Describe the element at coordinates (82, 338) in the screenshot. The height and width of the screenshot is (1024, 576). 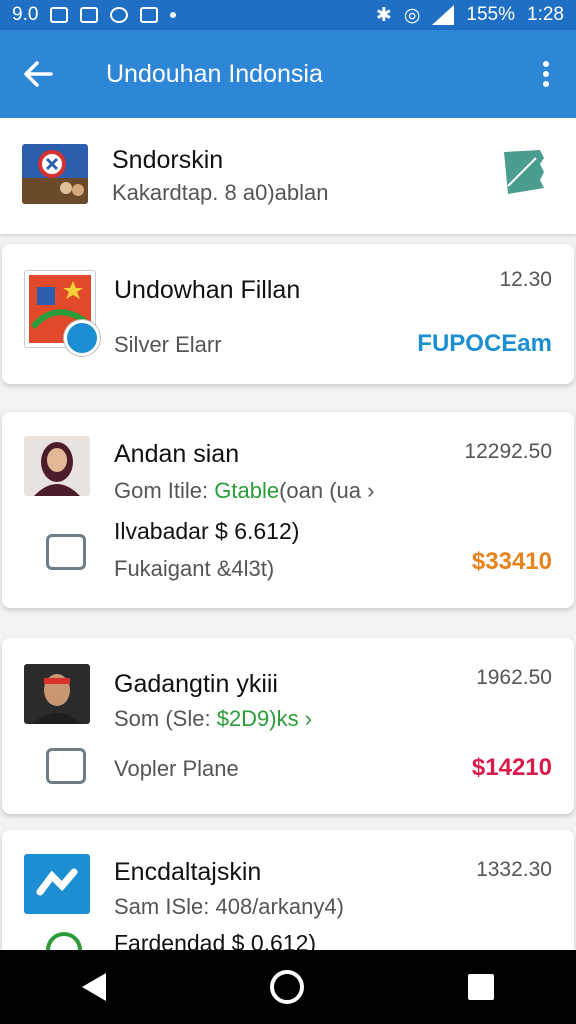
I see `badge-icon` at that location.